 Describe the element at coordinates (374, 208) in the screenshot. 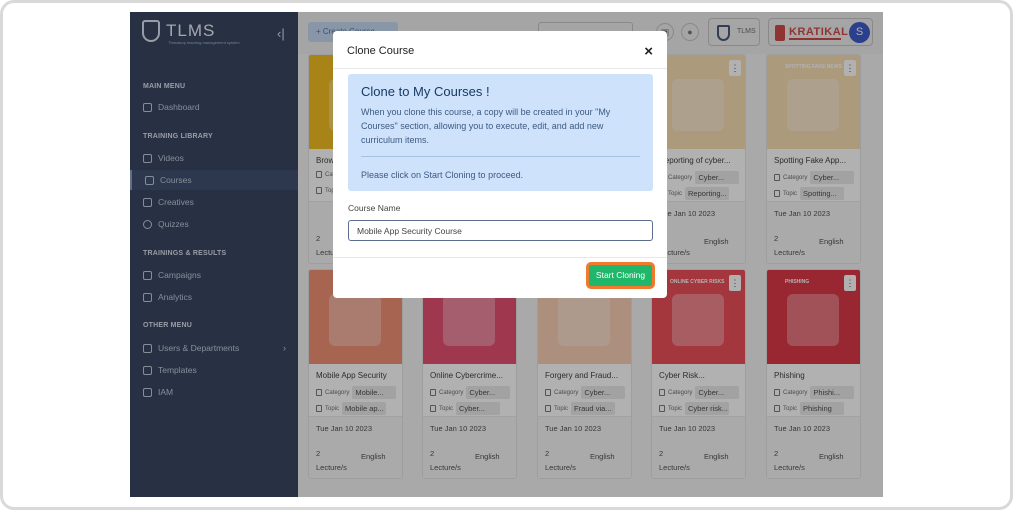

I see `course-name-label: Course Name` at that location.